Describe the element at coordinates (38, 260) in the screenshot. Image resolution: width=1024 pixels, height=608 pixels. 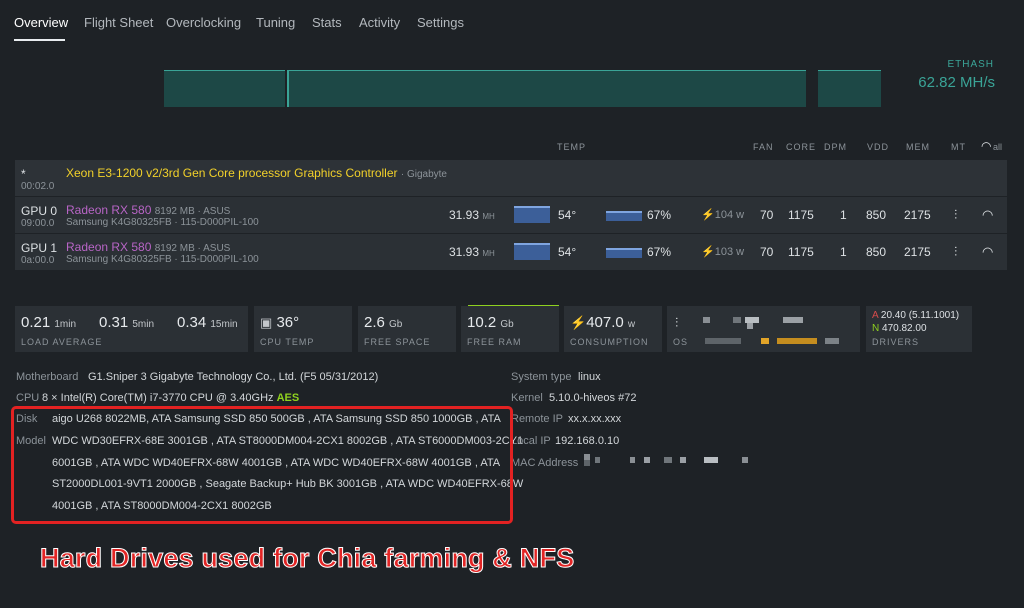
I see `gpu-bus: 0a:00.0` at that location.